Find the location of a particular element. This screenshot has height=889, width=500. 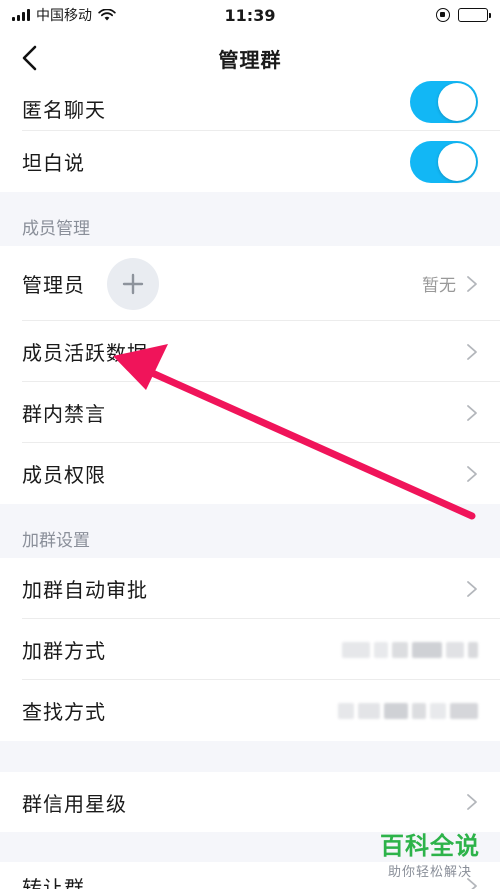

page-title: 管理群 is located at coordinates (250, 59).